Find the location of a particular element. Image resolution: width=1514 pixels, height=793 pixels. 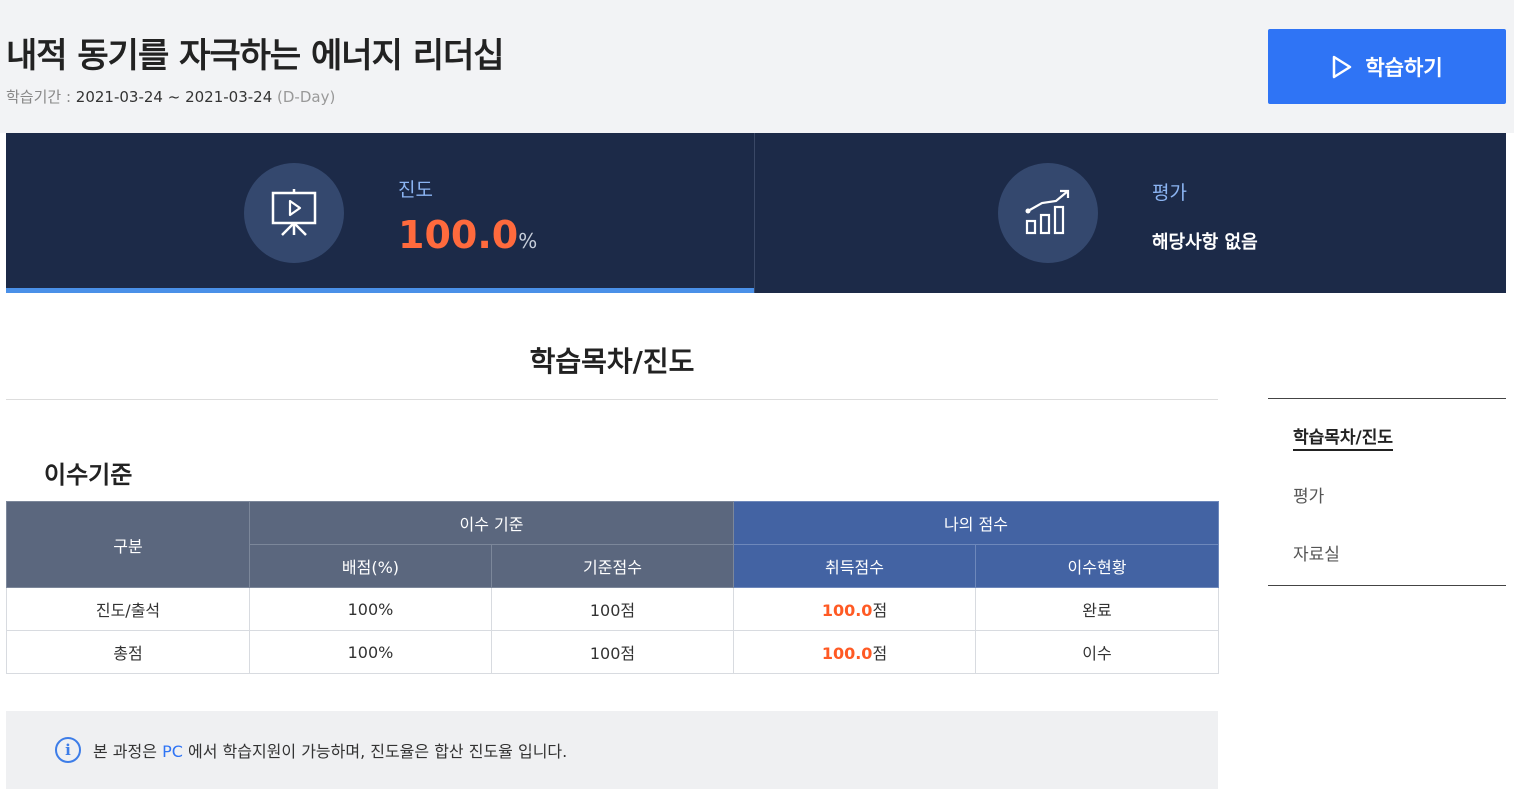

dday-badge: (D-Day) is located at coordinates (306, 97).